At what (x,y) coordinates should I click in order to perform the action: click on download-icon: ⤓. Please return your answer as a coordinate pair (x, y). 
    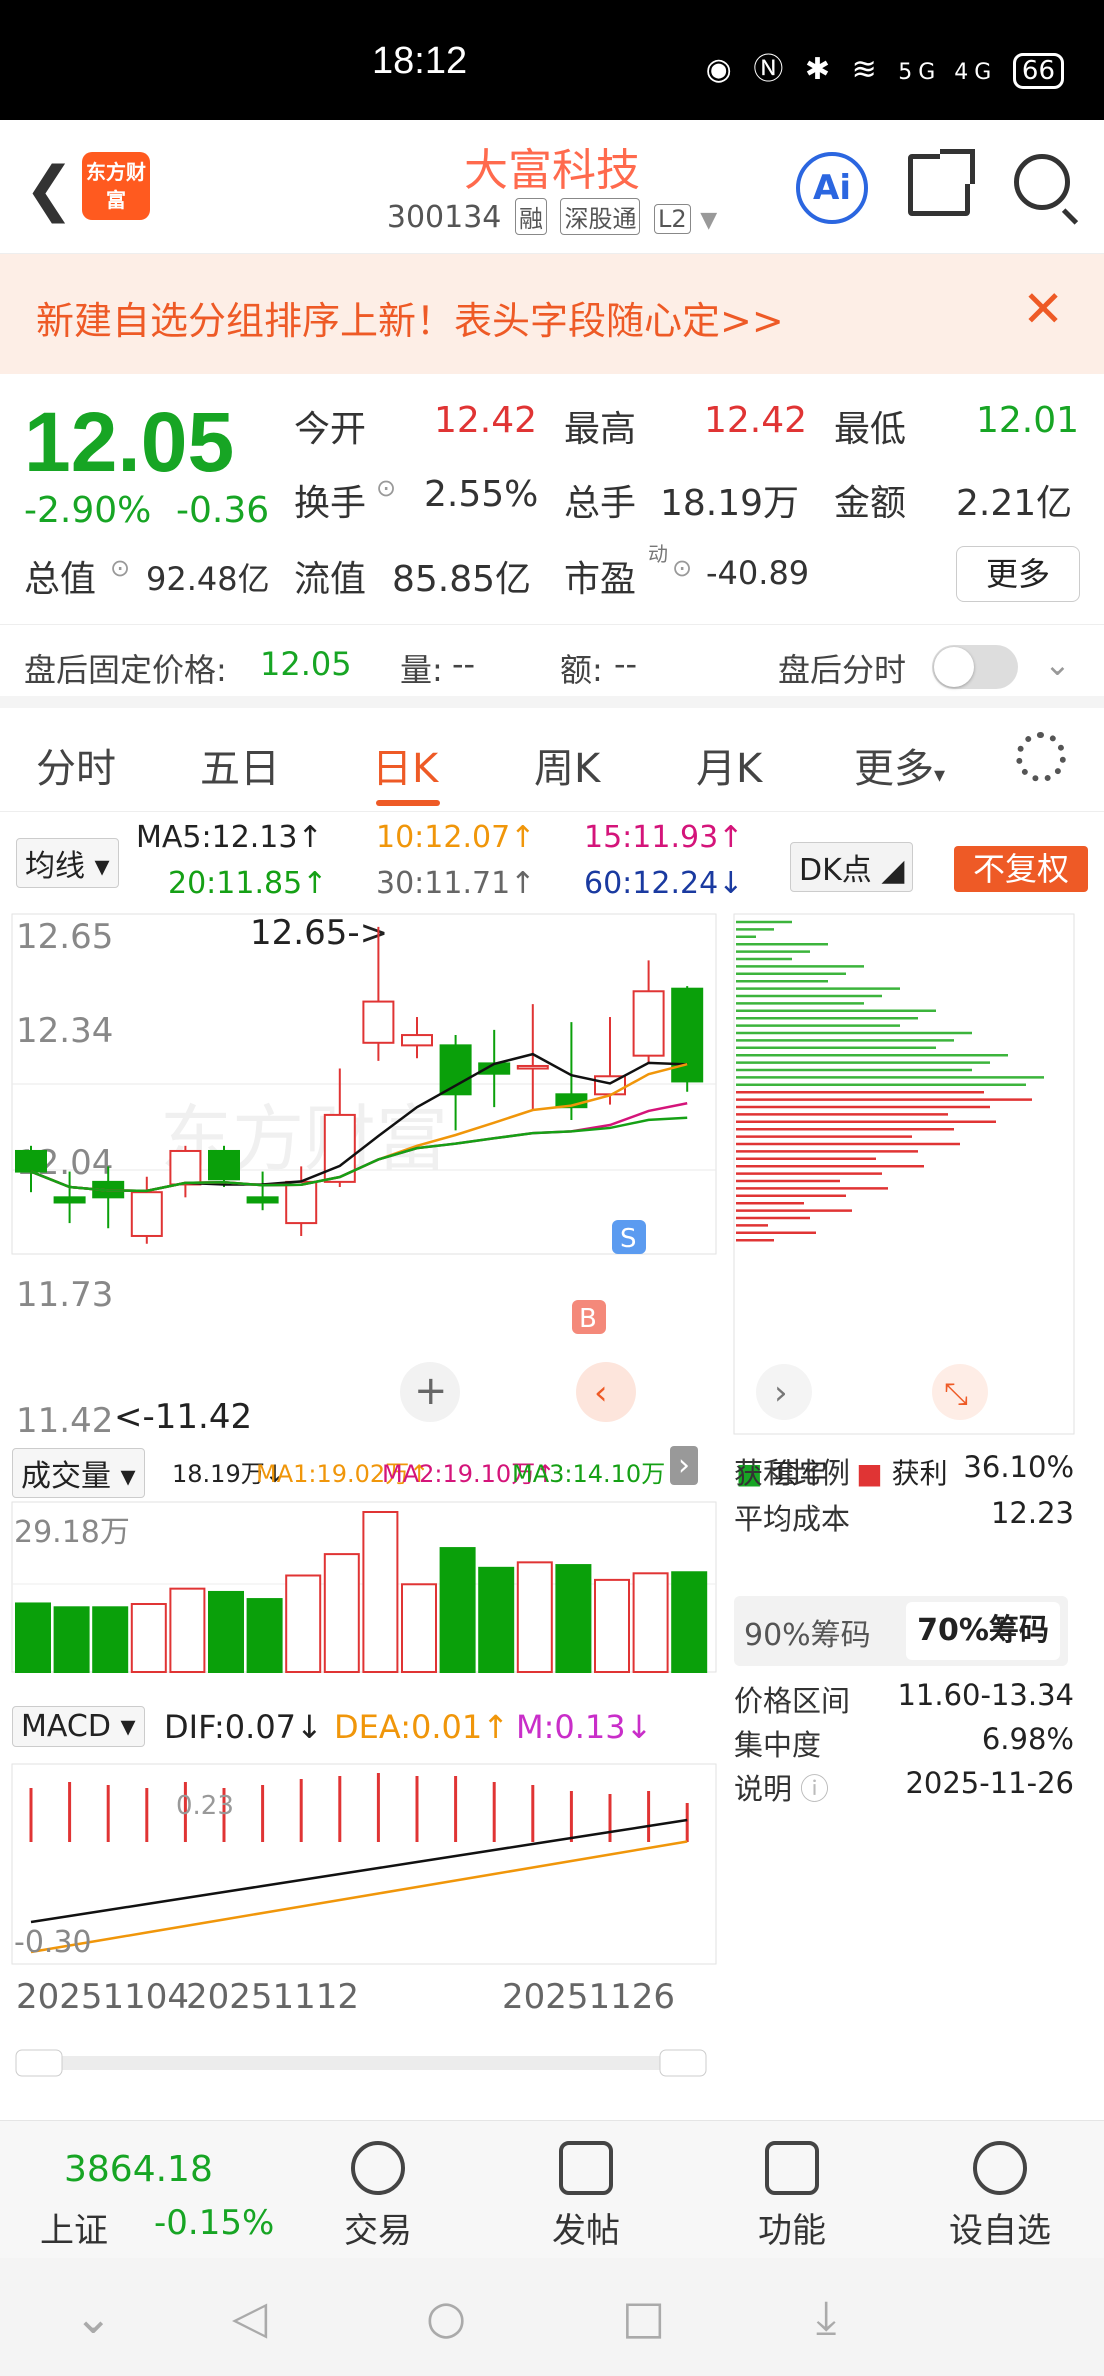
    Looking at the image, I should click on (826, 2318).